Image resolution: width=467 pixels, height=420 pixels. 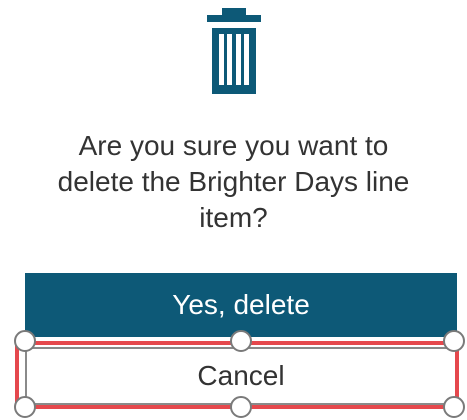 I want to click on confirm-delete-button: Yes, delete, so click(x=241, y=305).